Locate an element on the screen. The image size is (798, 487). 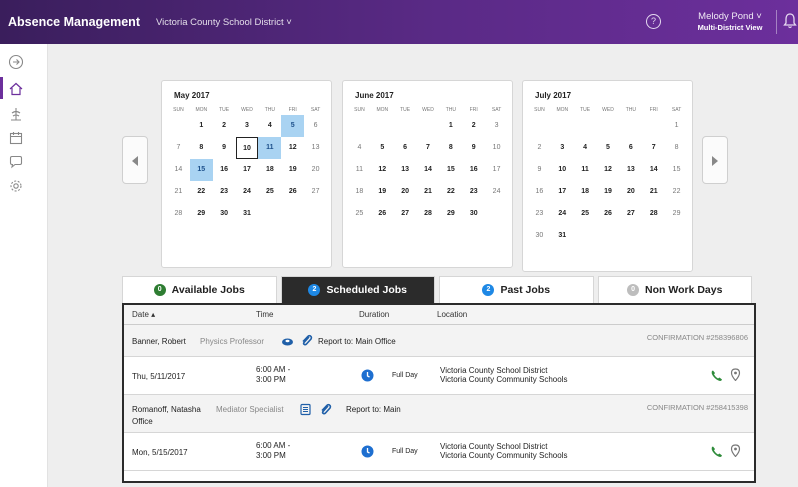
gear-icon is located at coordinates (16, 186).